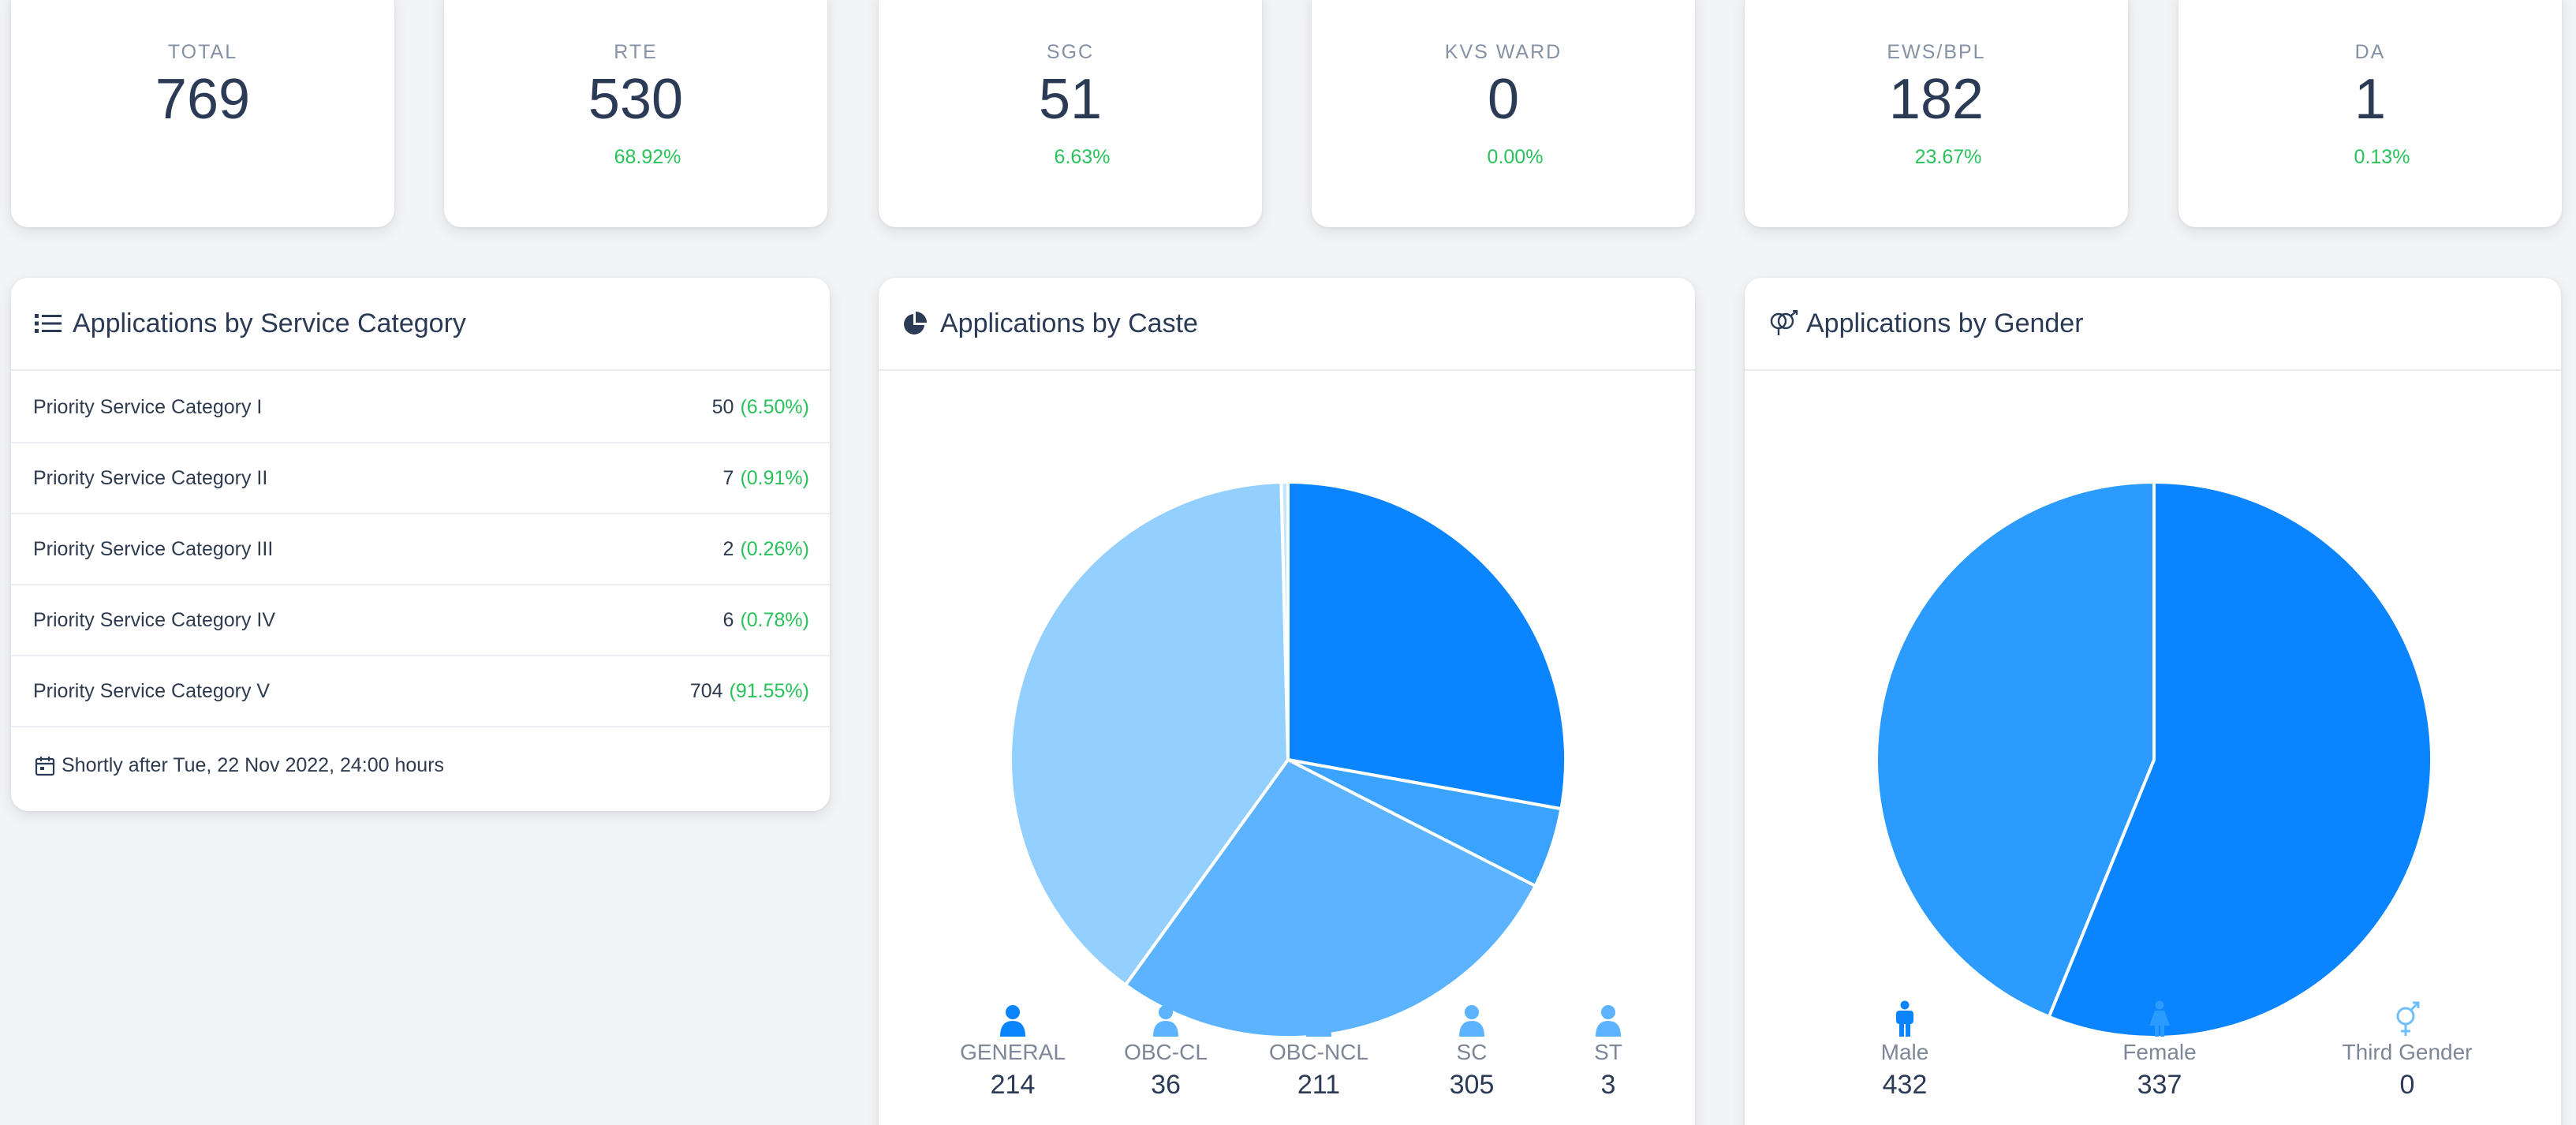  I want to click on service-percent: (91.55%), so click(769, 690).